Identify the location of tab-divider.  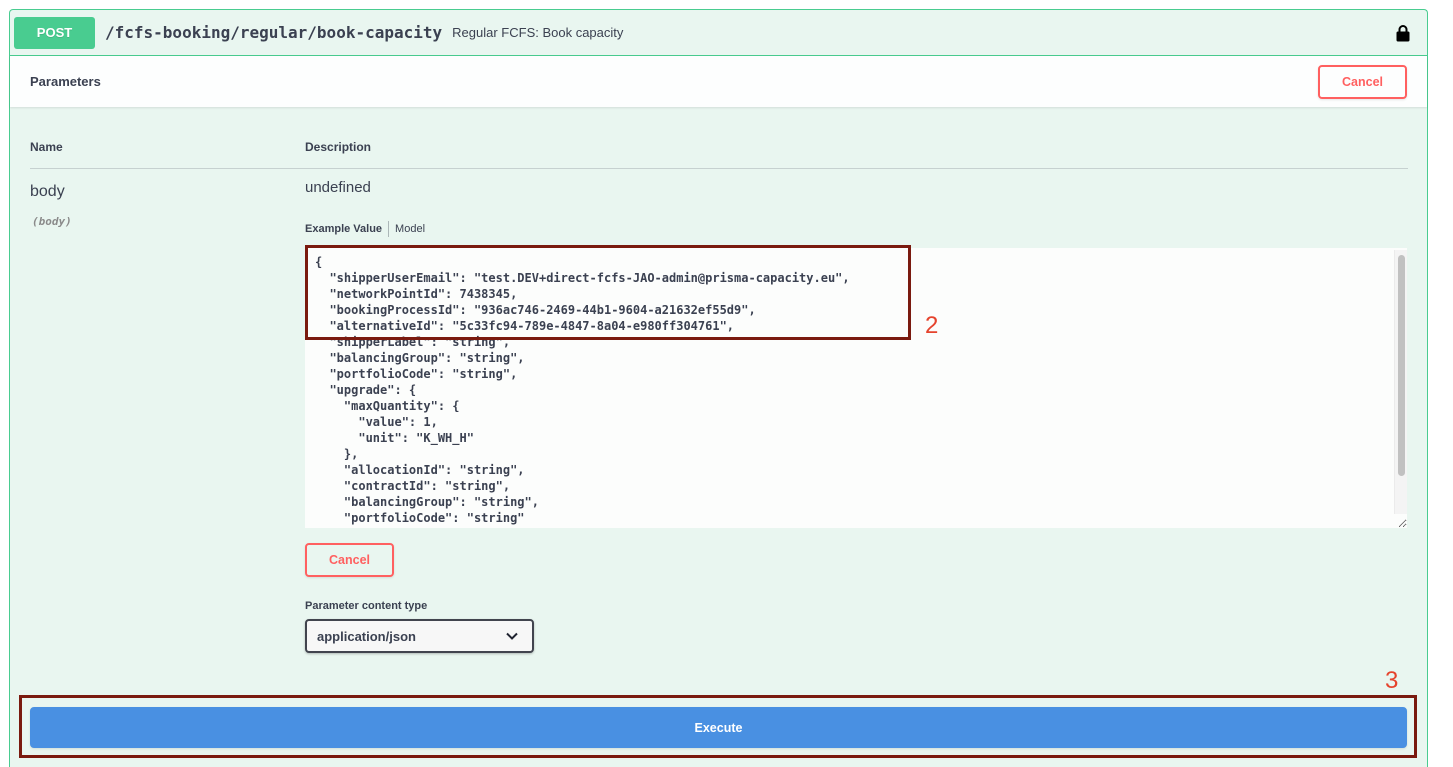
(389, 229).